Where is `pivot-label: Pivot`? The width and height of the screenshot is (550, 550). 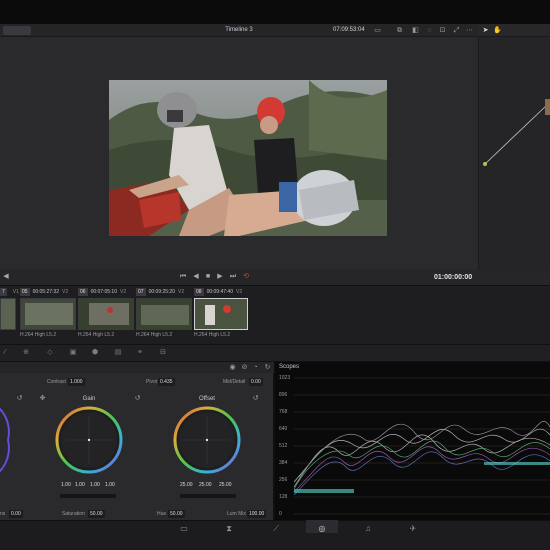
pivot-label: Pivot is located at coordinates (152, 382).